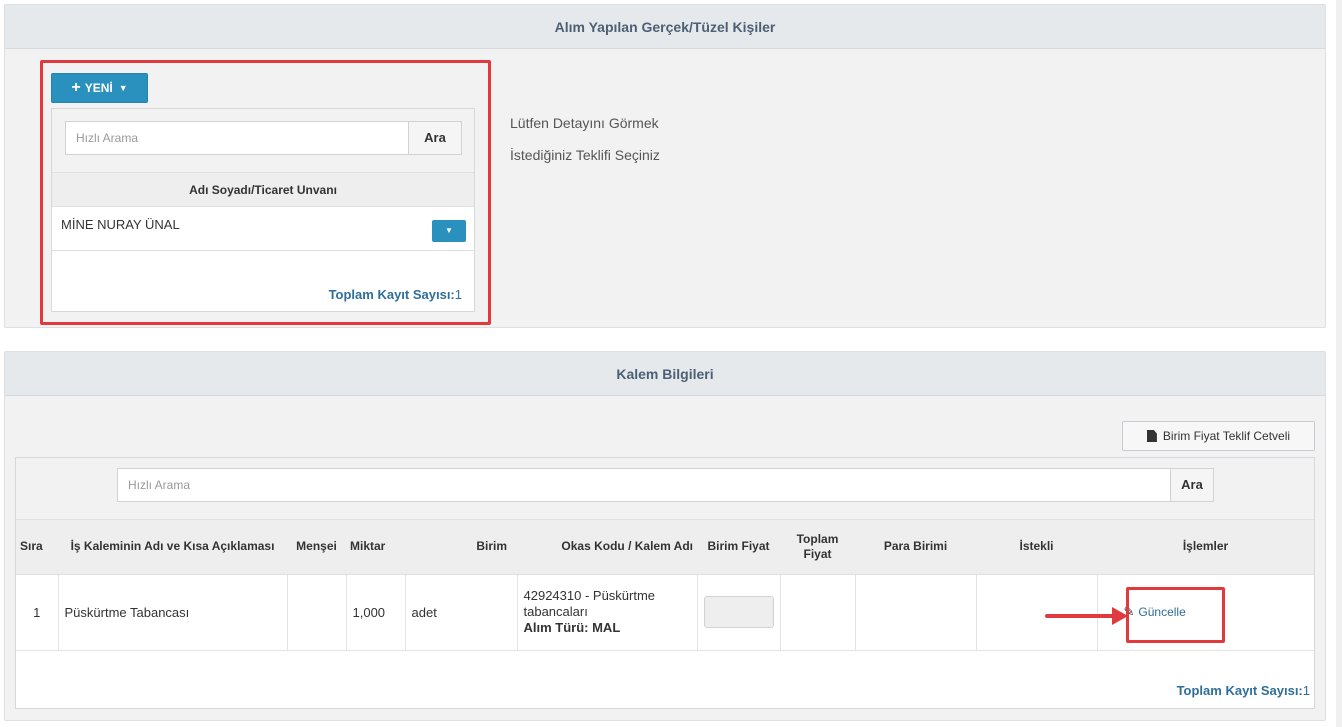 The height and width of the screenshot is (727, 1342). Describe the element at coordinates (915, 547) in the screenshot. I see `col-para-birimi: Para Birimi` at that location.